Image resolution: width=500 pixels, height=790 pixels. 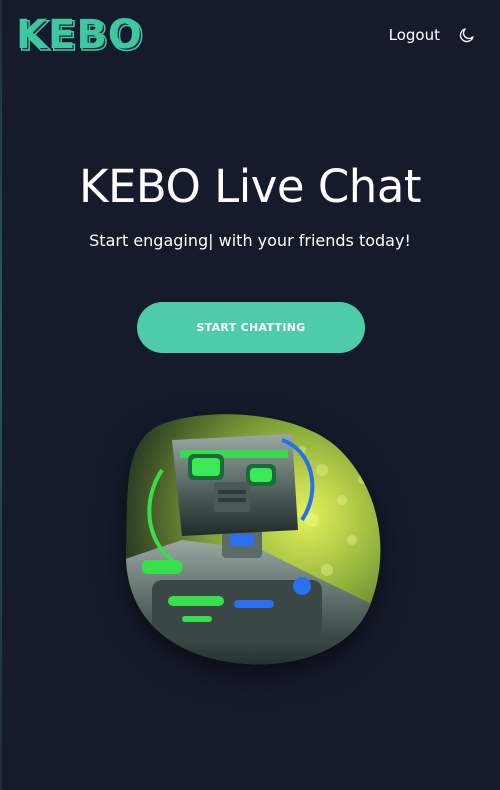 What do you see at coordinates (250, 186) in the screenshot?
I see `hero-title: KEBO Live Chat` at bounding box center [250, 186].